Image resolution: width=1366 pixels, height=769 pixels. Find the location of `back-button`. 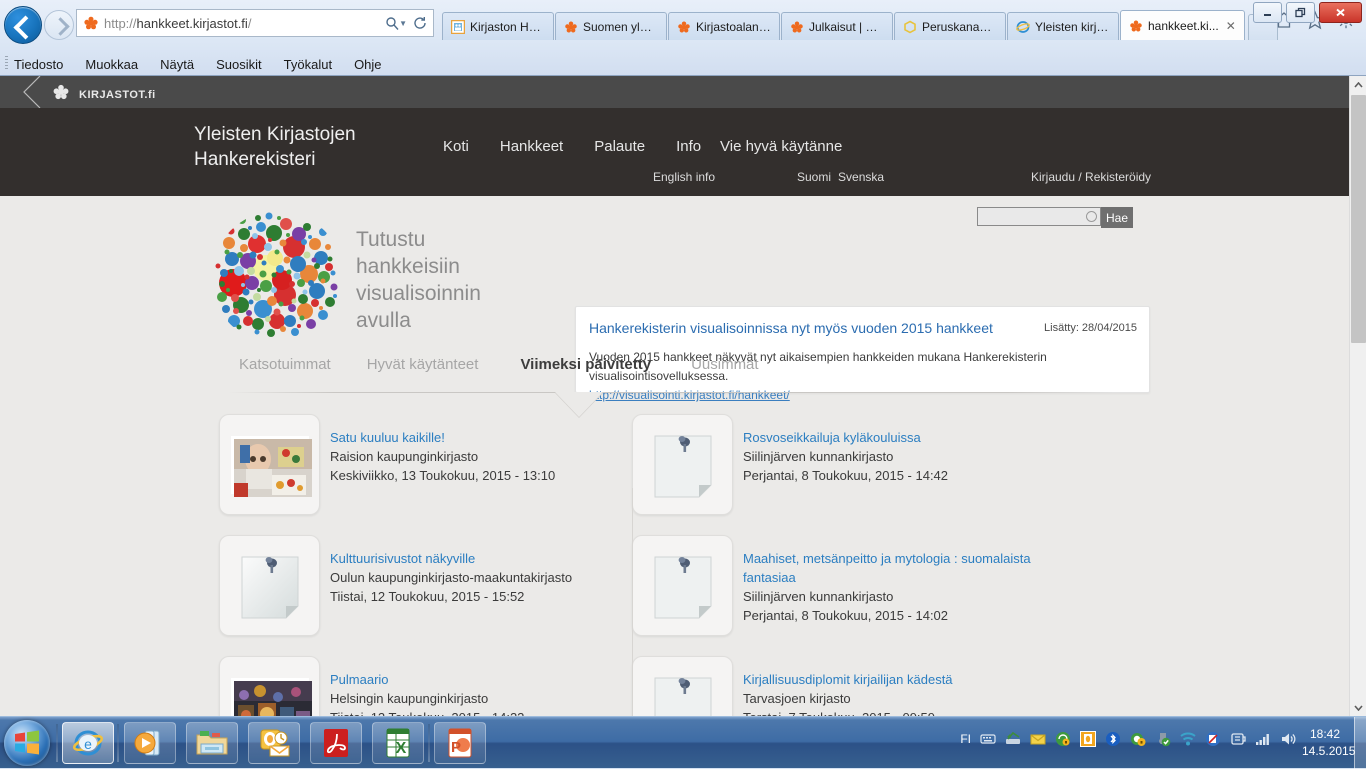

back-button is located at coordinates (23, 25).